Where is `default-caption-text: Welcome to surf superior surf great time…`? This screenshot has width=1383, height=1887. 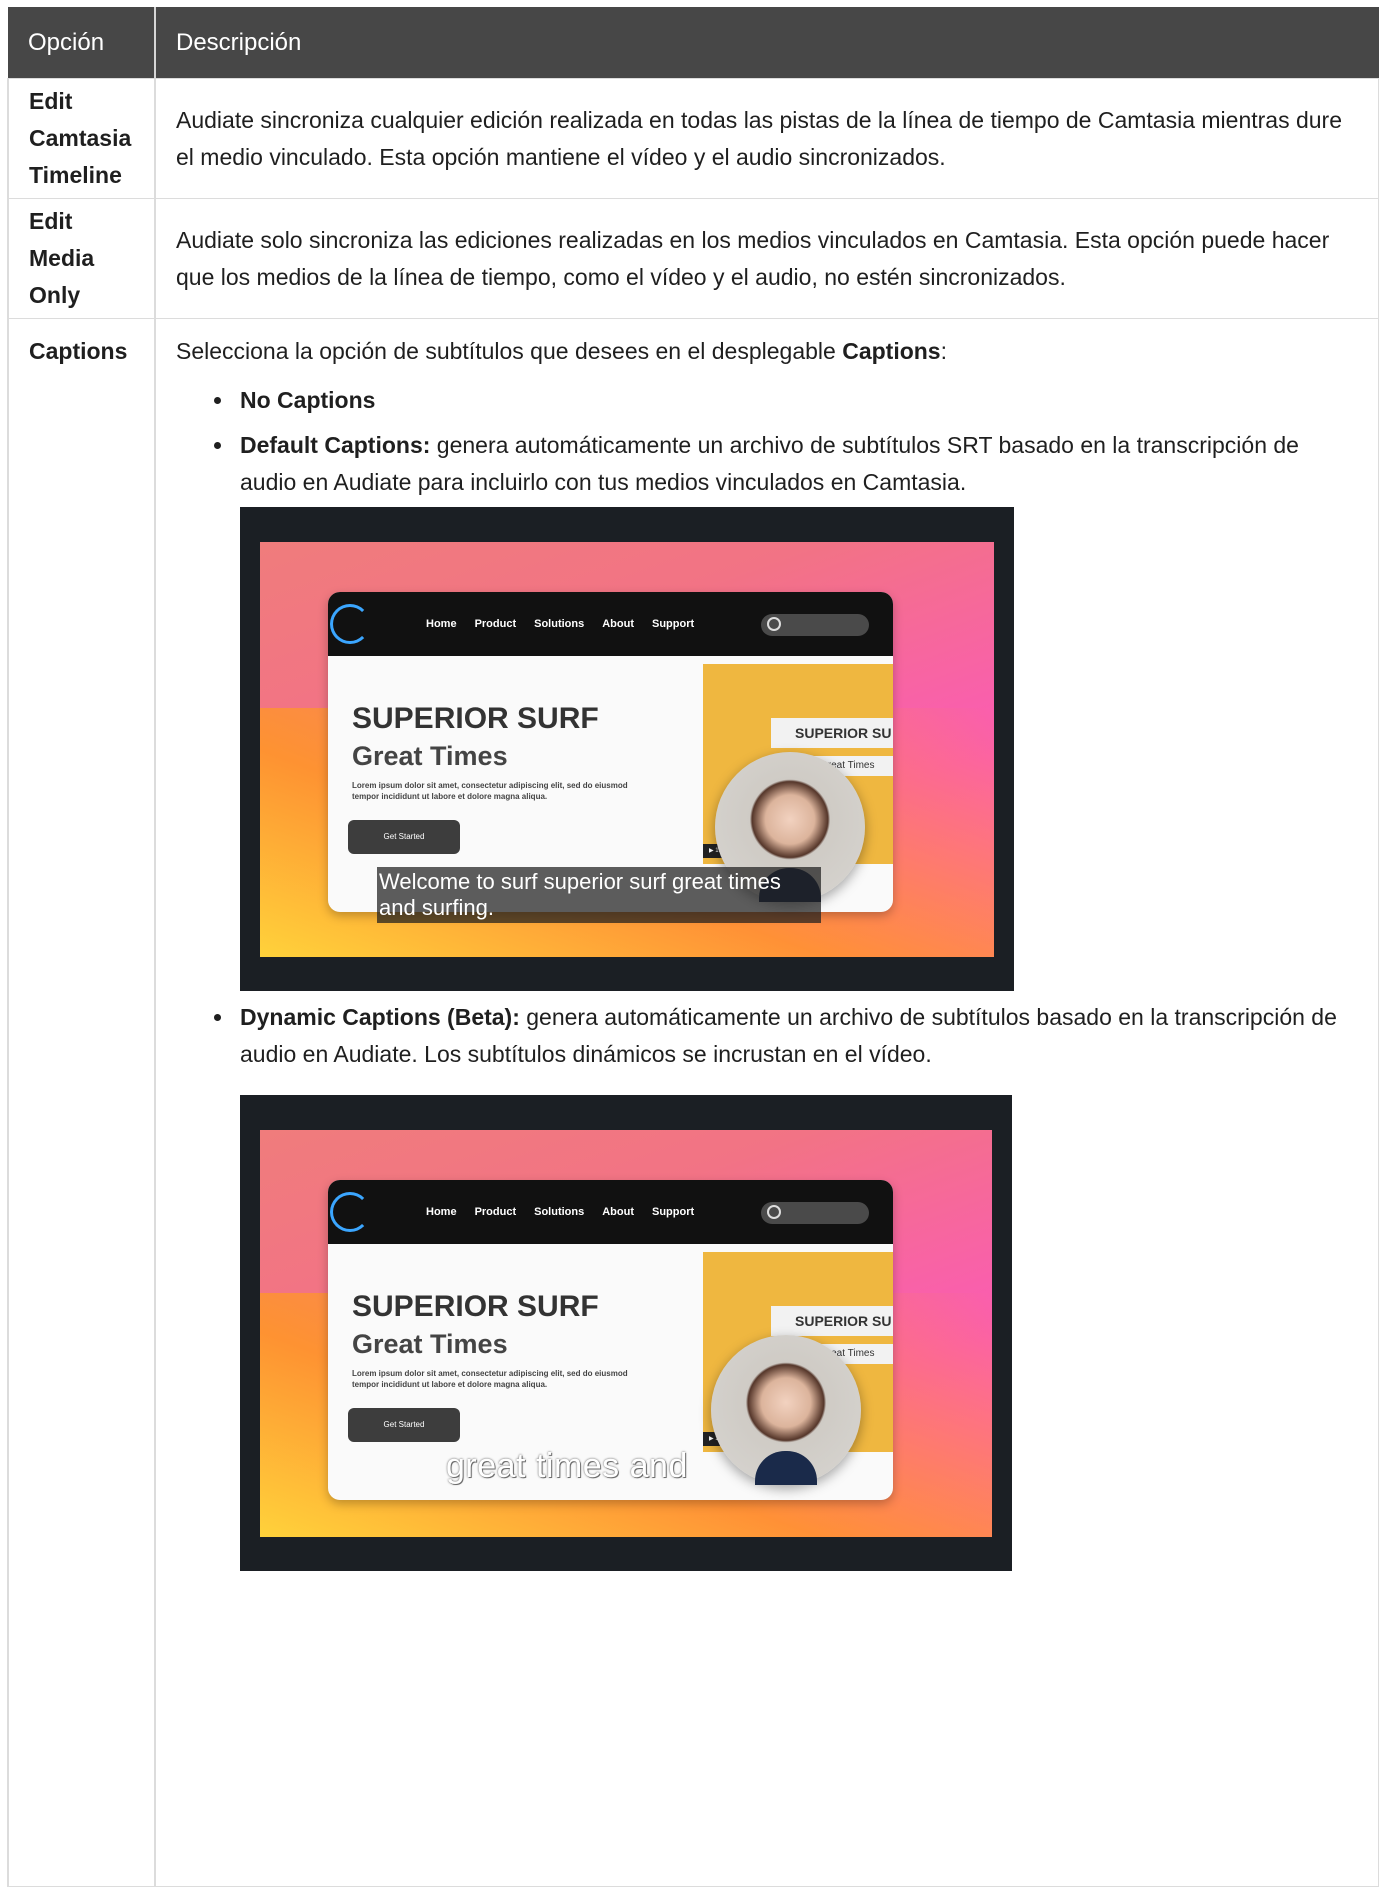
default-caption-text: Welcome to surf superior surf great time… is located at coordinates (599, 895).